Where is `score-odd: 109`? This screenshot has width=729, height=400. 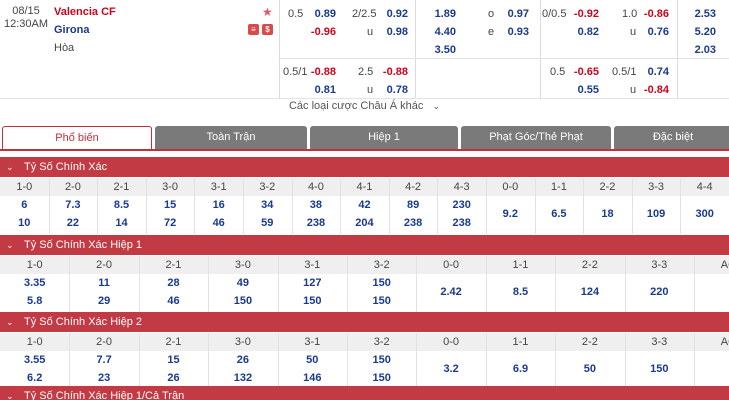
score-odd: 109 is located at coordinates (656, 214).